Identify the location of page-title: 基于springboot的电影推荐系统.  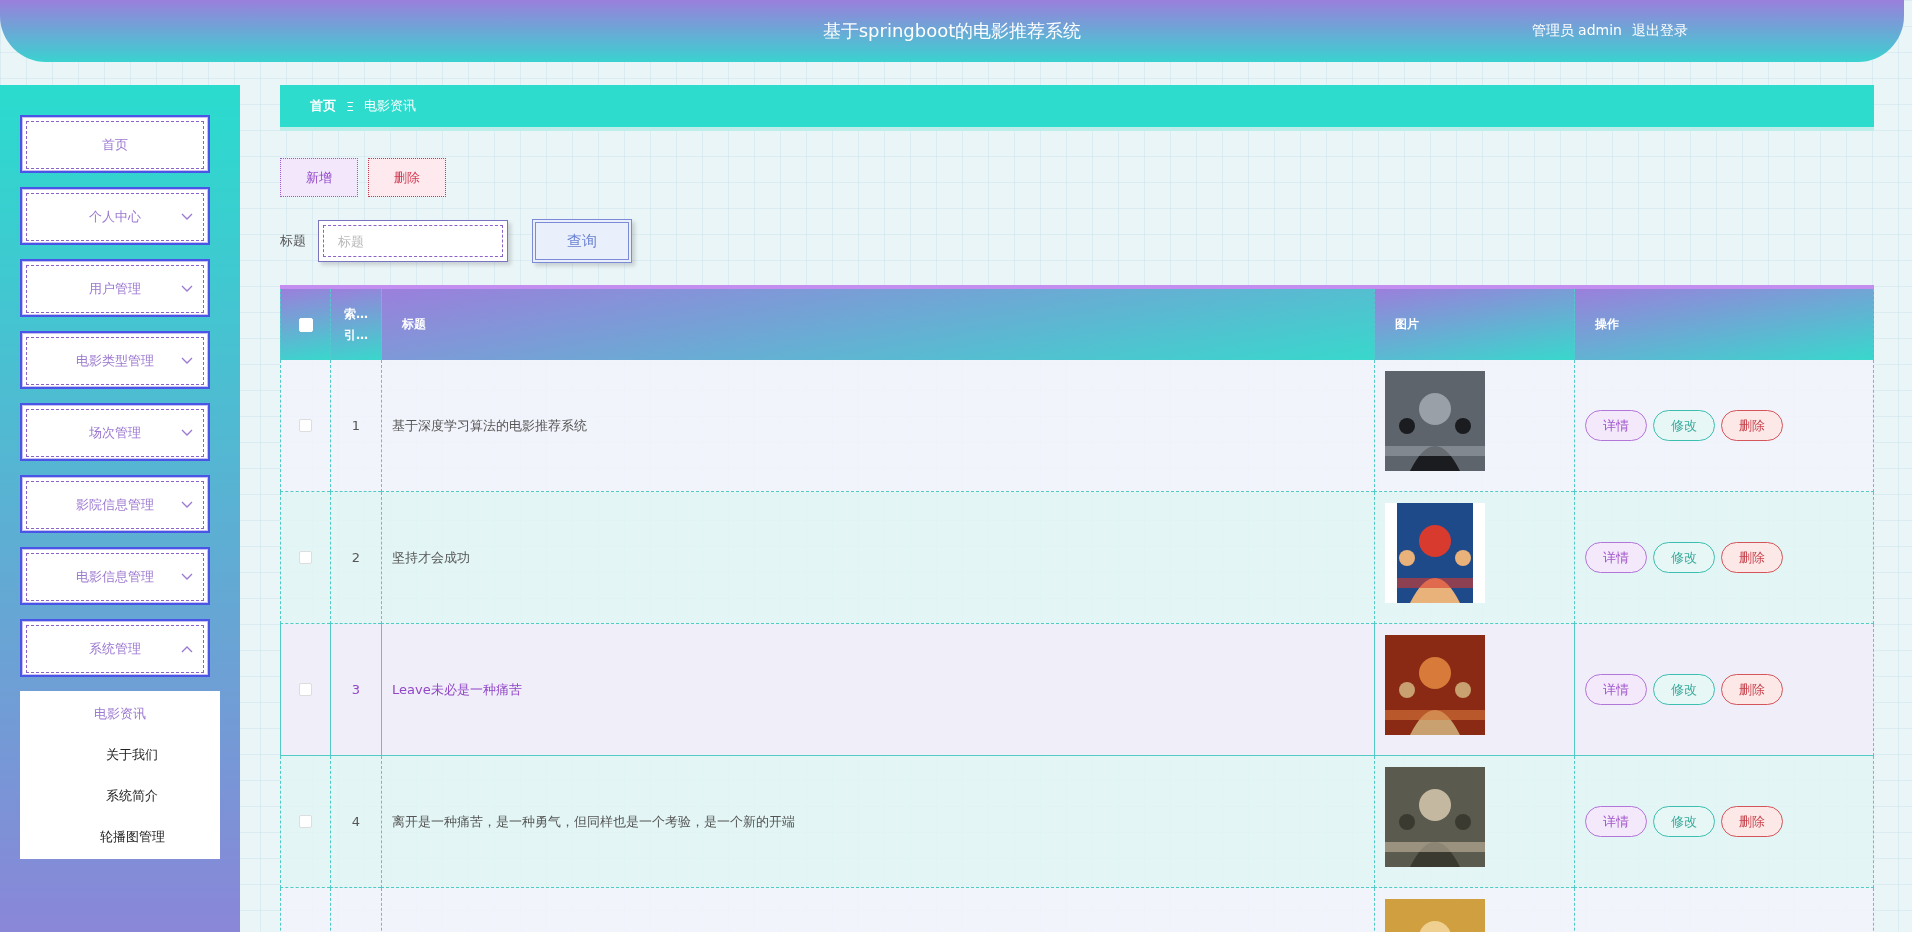
(952, 31).